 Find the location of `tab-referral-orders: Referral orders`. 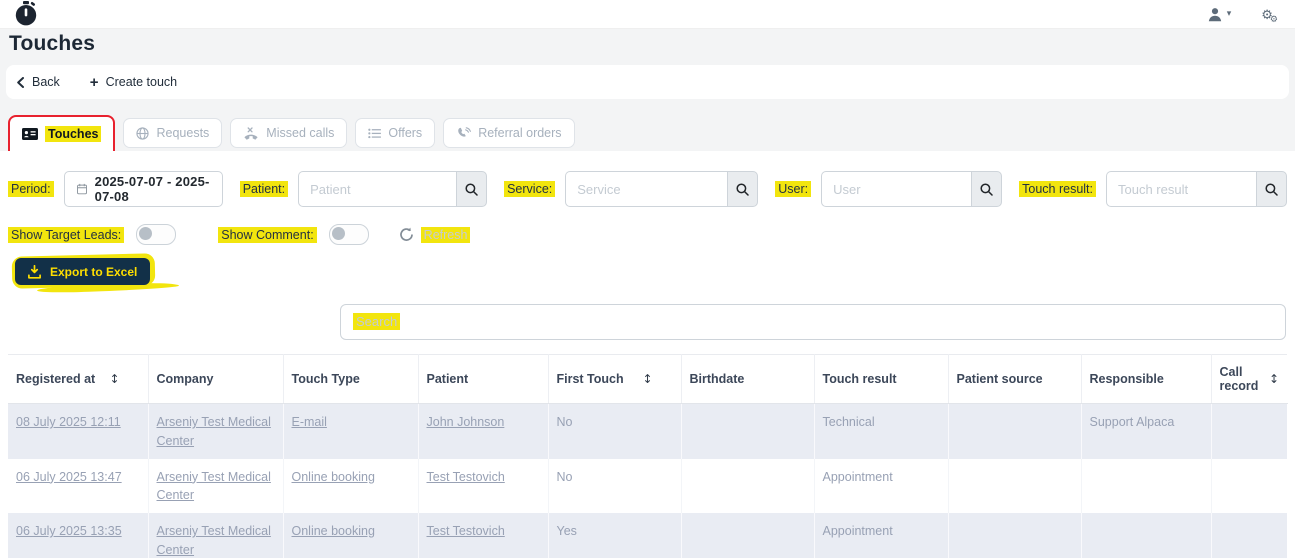

tab-referral-orders: Referral orders is located at coordinates (509, 133).